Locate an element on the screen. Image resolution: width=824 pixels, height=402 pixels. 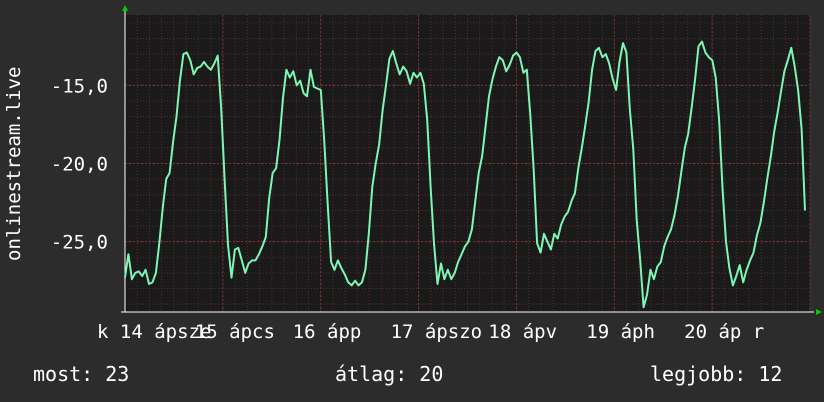
x-axis-arrow is located at coordinates (819, 312).